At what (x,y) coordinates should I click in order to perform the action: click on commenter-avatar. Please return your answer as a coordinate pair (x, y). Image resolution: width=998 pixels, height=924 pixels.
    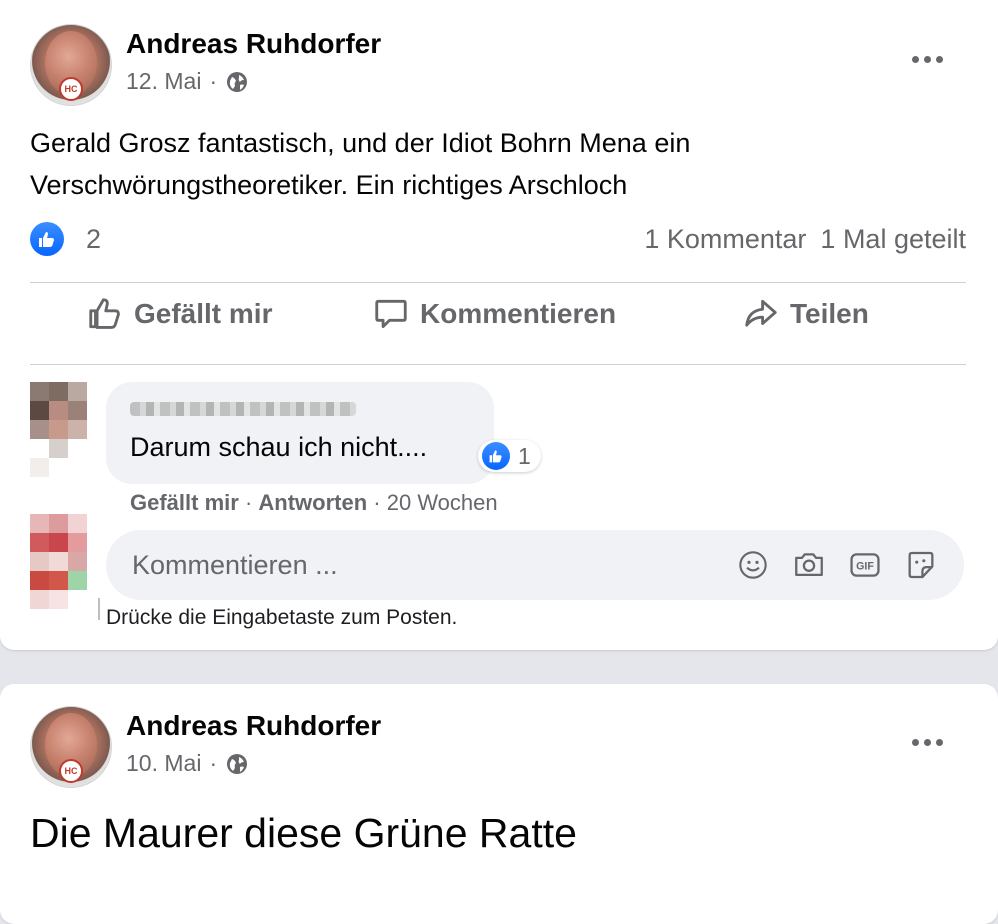
    Looking at the image, I should click on (58, 434).